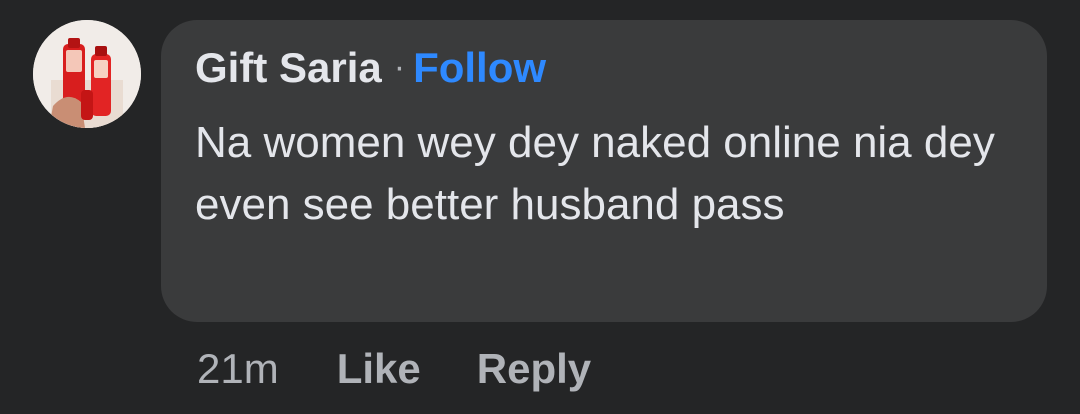  I want to click on author-name: Gift Saria, so click(288, 67).